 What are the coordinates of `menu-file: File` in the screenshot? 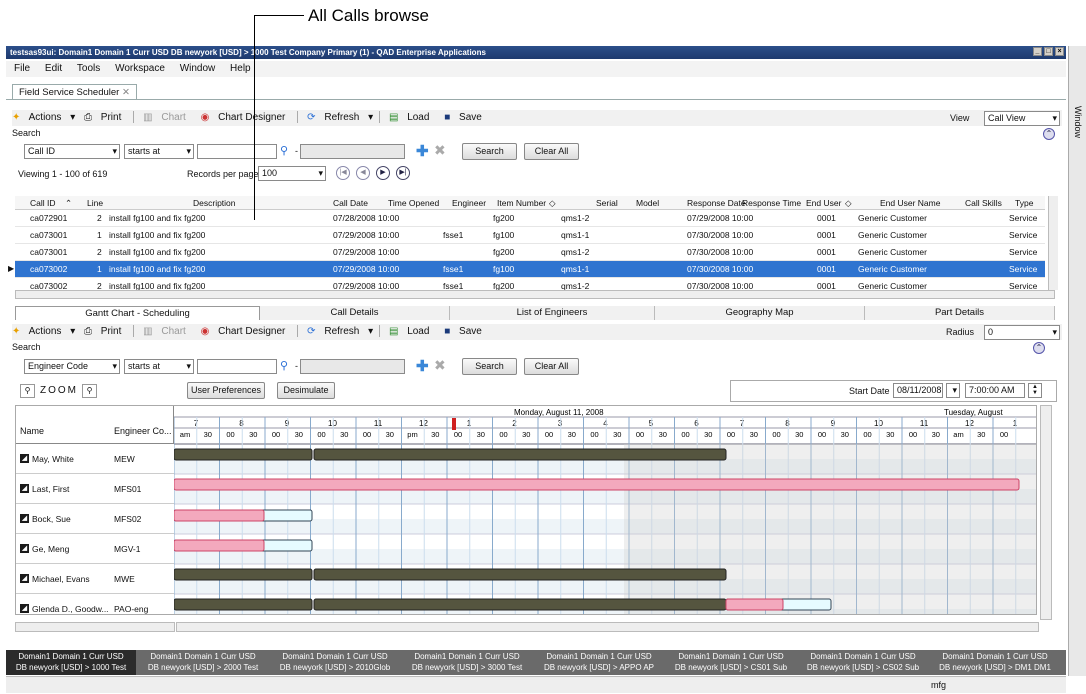 It's located at (22, 68).